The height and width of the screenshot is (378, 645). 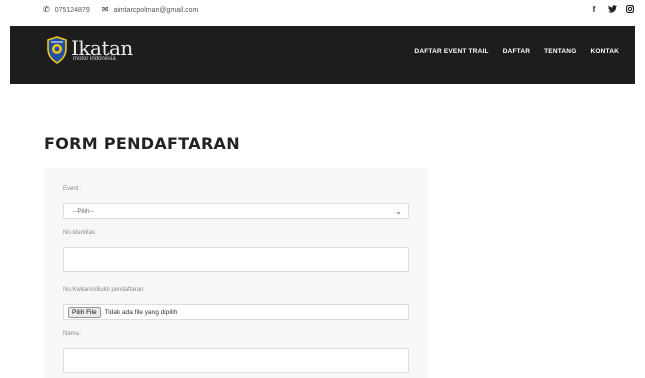 I want to click on file-status-text: Tidak ada file yang dipilih, so click(x=141, y=312).